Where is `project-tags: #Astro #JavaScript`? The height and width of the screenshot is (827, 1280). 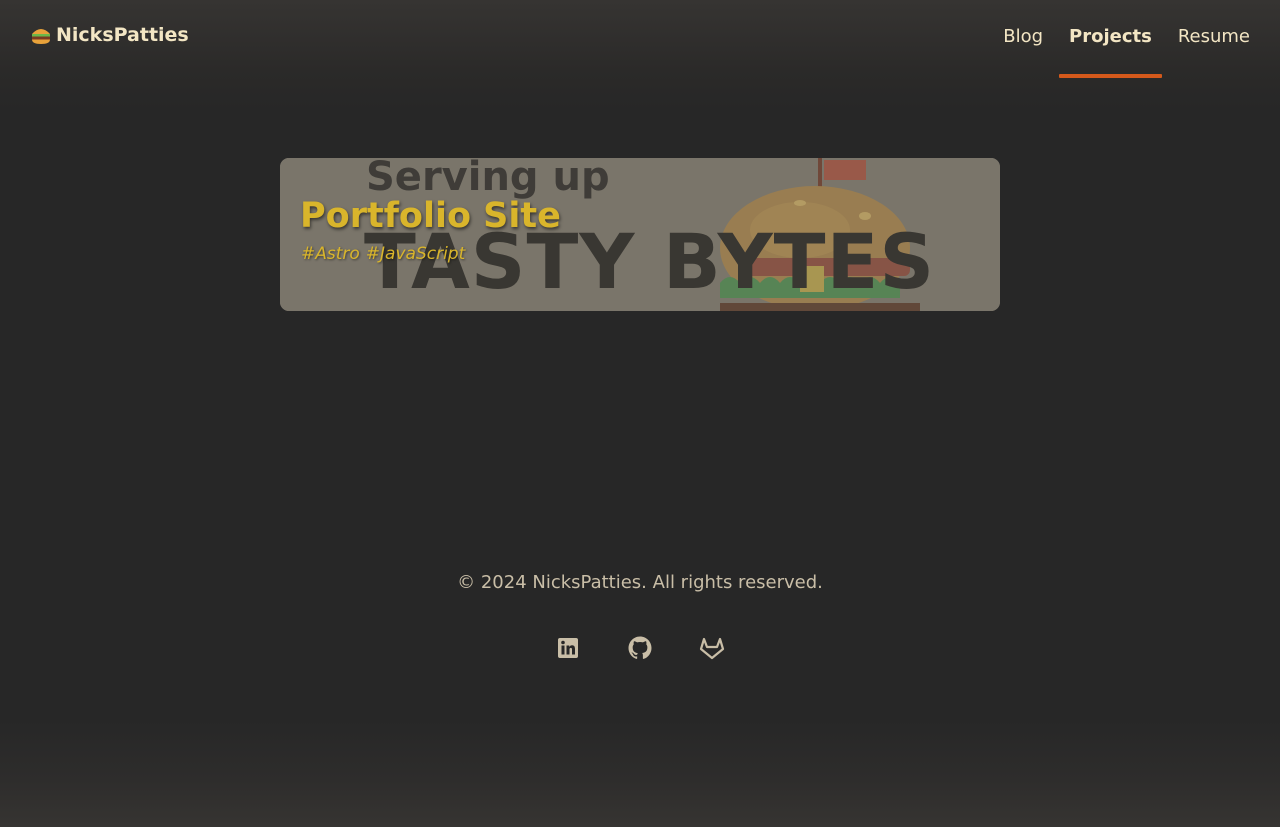
project-tags: #Astro #JavaScript is located at coordinates (383, 254).